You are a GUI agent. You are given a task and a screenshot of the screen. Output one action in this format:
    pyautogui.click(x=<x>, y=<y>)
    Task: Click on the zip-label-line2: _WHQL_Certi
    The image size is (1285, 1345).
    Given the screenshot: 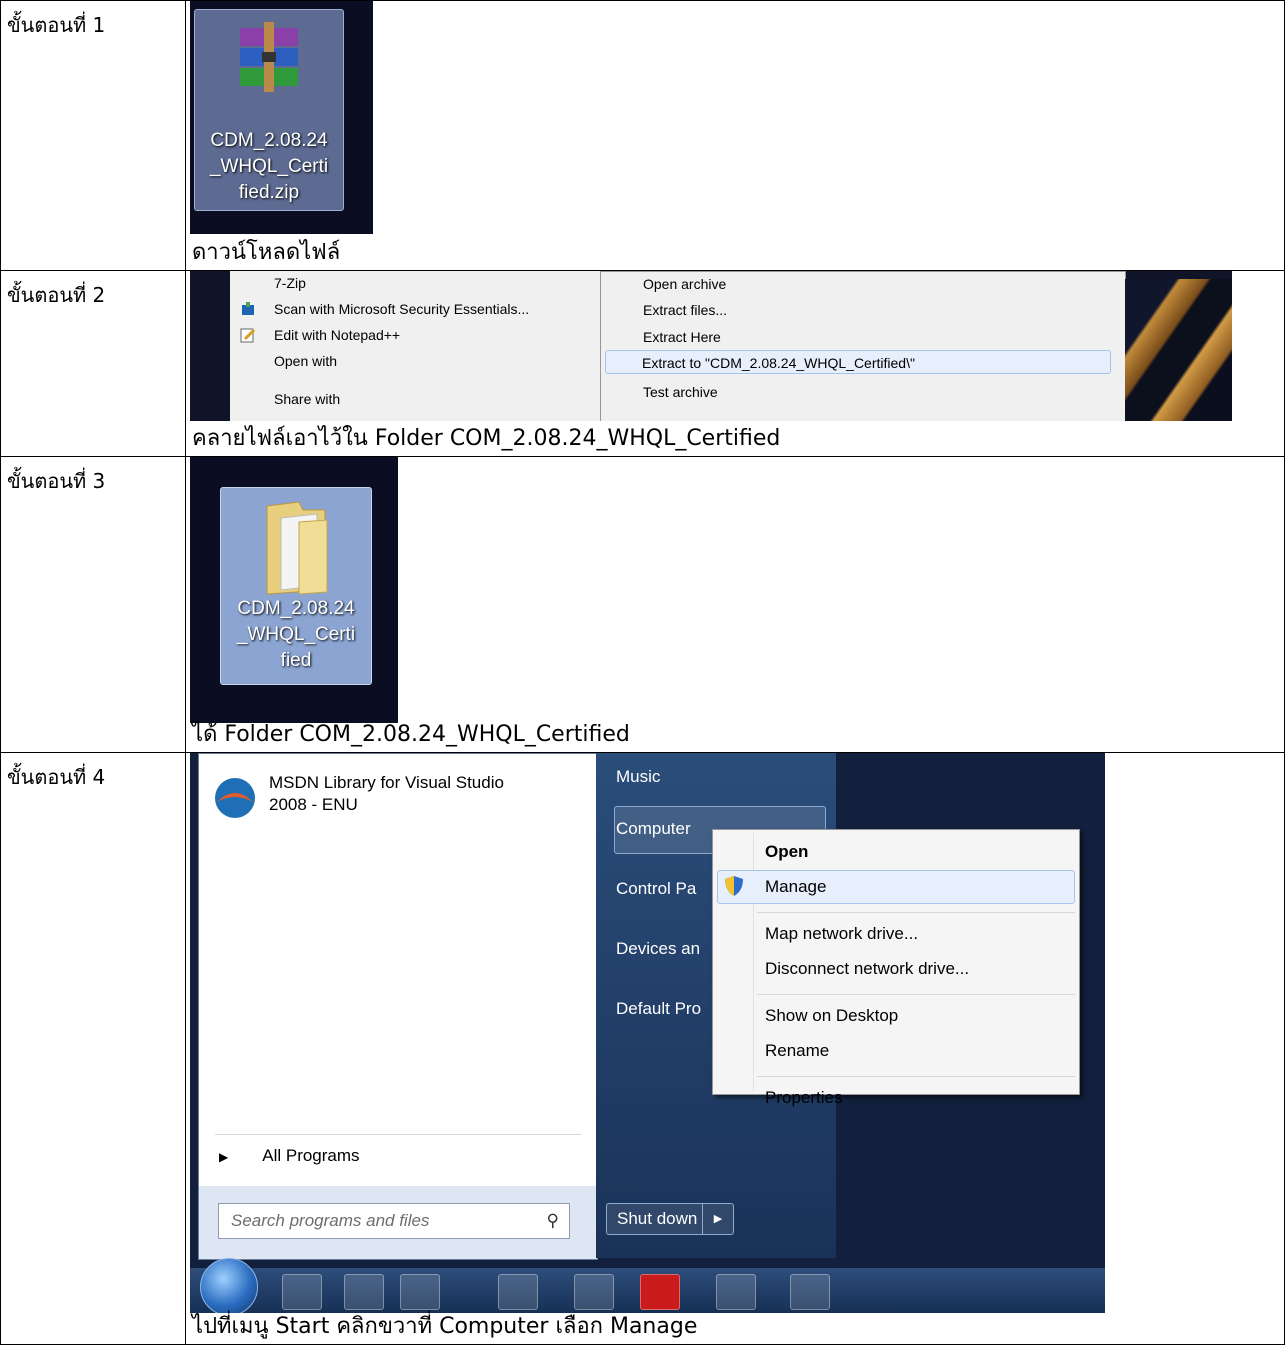 What is the action you would take?
    pyautogui.click(x=269, y=166)
    